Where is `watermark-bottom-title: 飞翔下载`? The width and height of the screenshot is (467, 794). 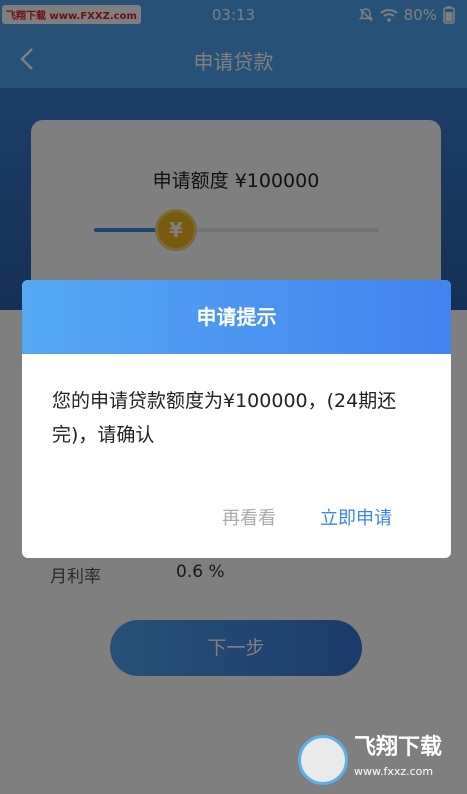 watermark-bottom-title: 飞翔下载 is located at coordinates (398, 747).